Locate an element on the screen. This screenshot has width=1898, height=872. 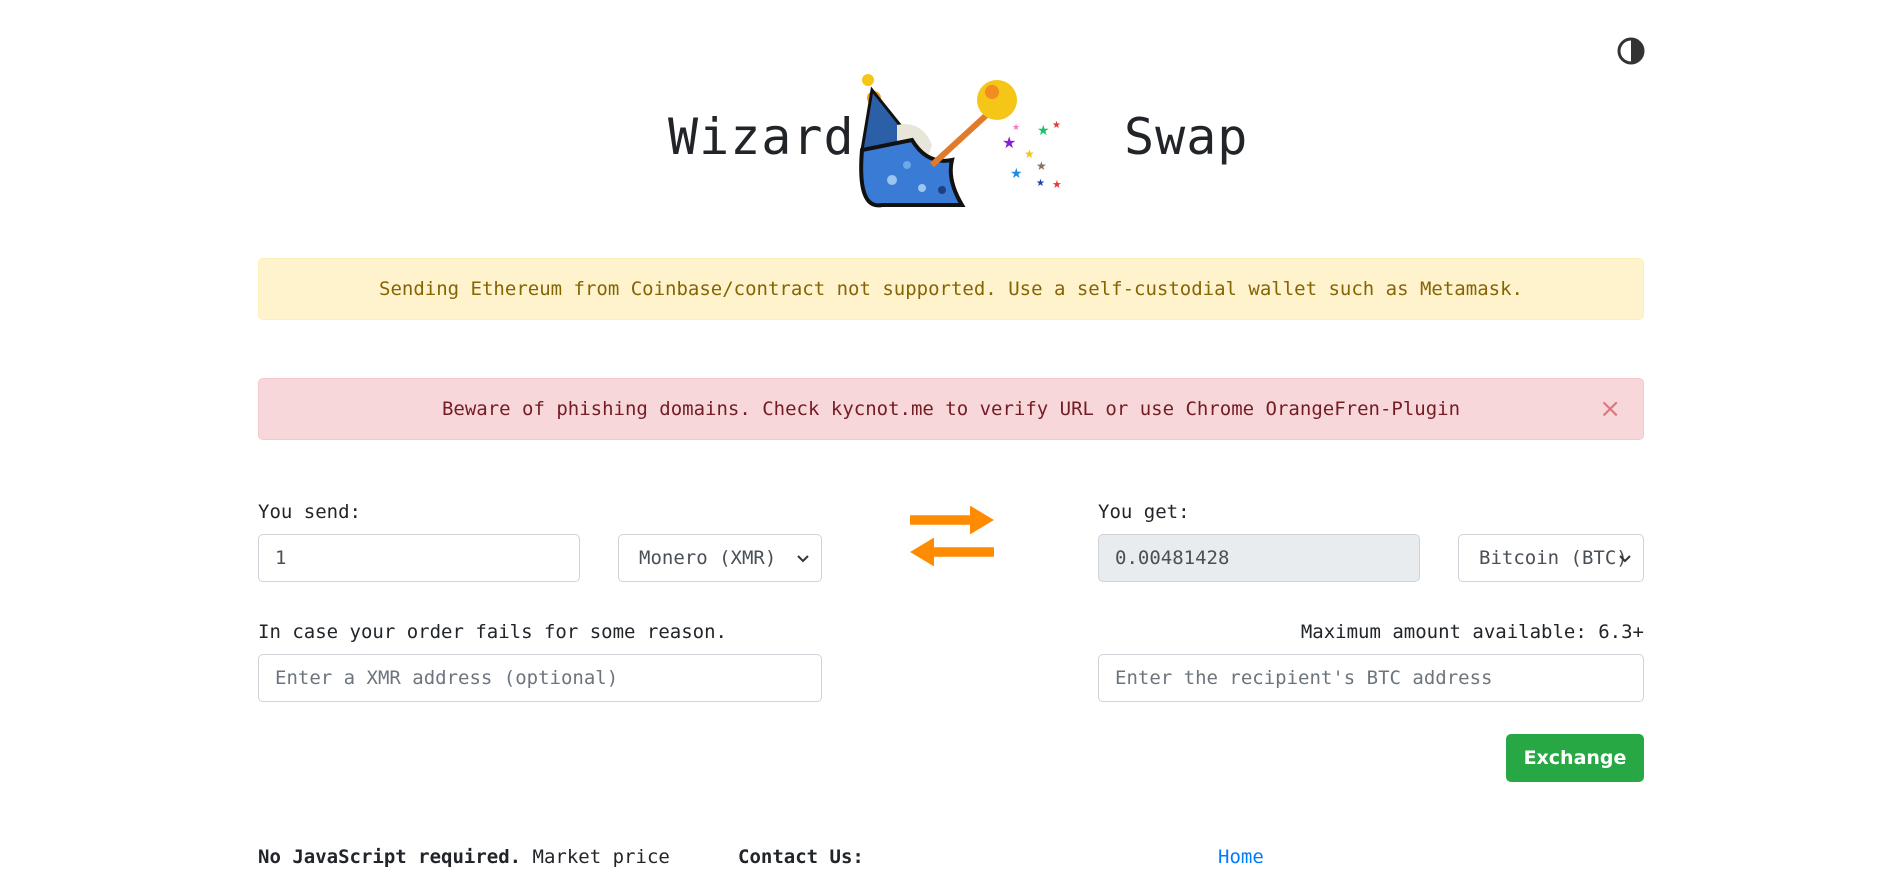
logo-word-left: Wizard is located at coordinates (761, 137).